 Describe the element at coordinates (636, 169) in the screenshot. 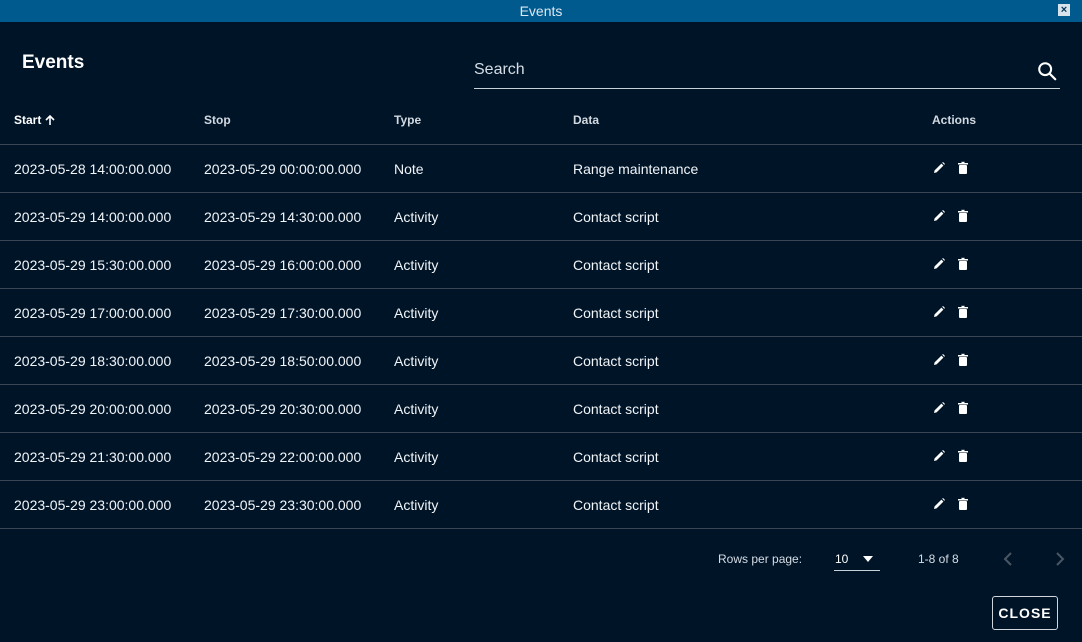

I see `cell-data: Range maintenance` at that location.